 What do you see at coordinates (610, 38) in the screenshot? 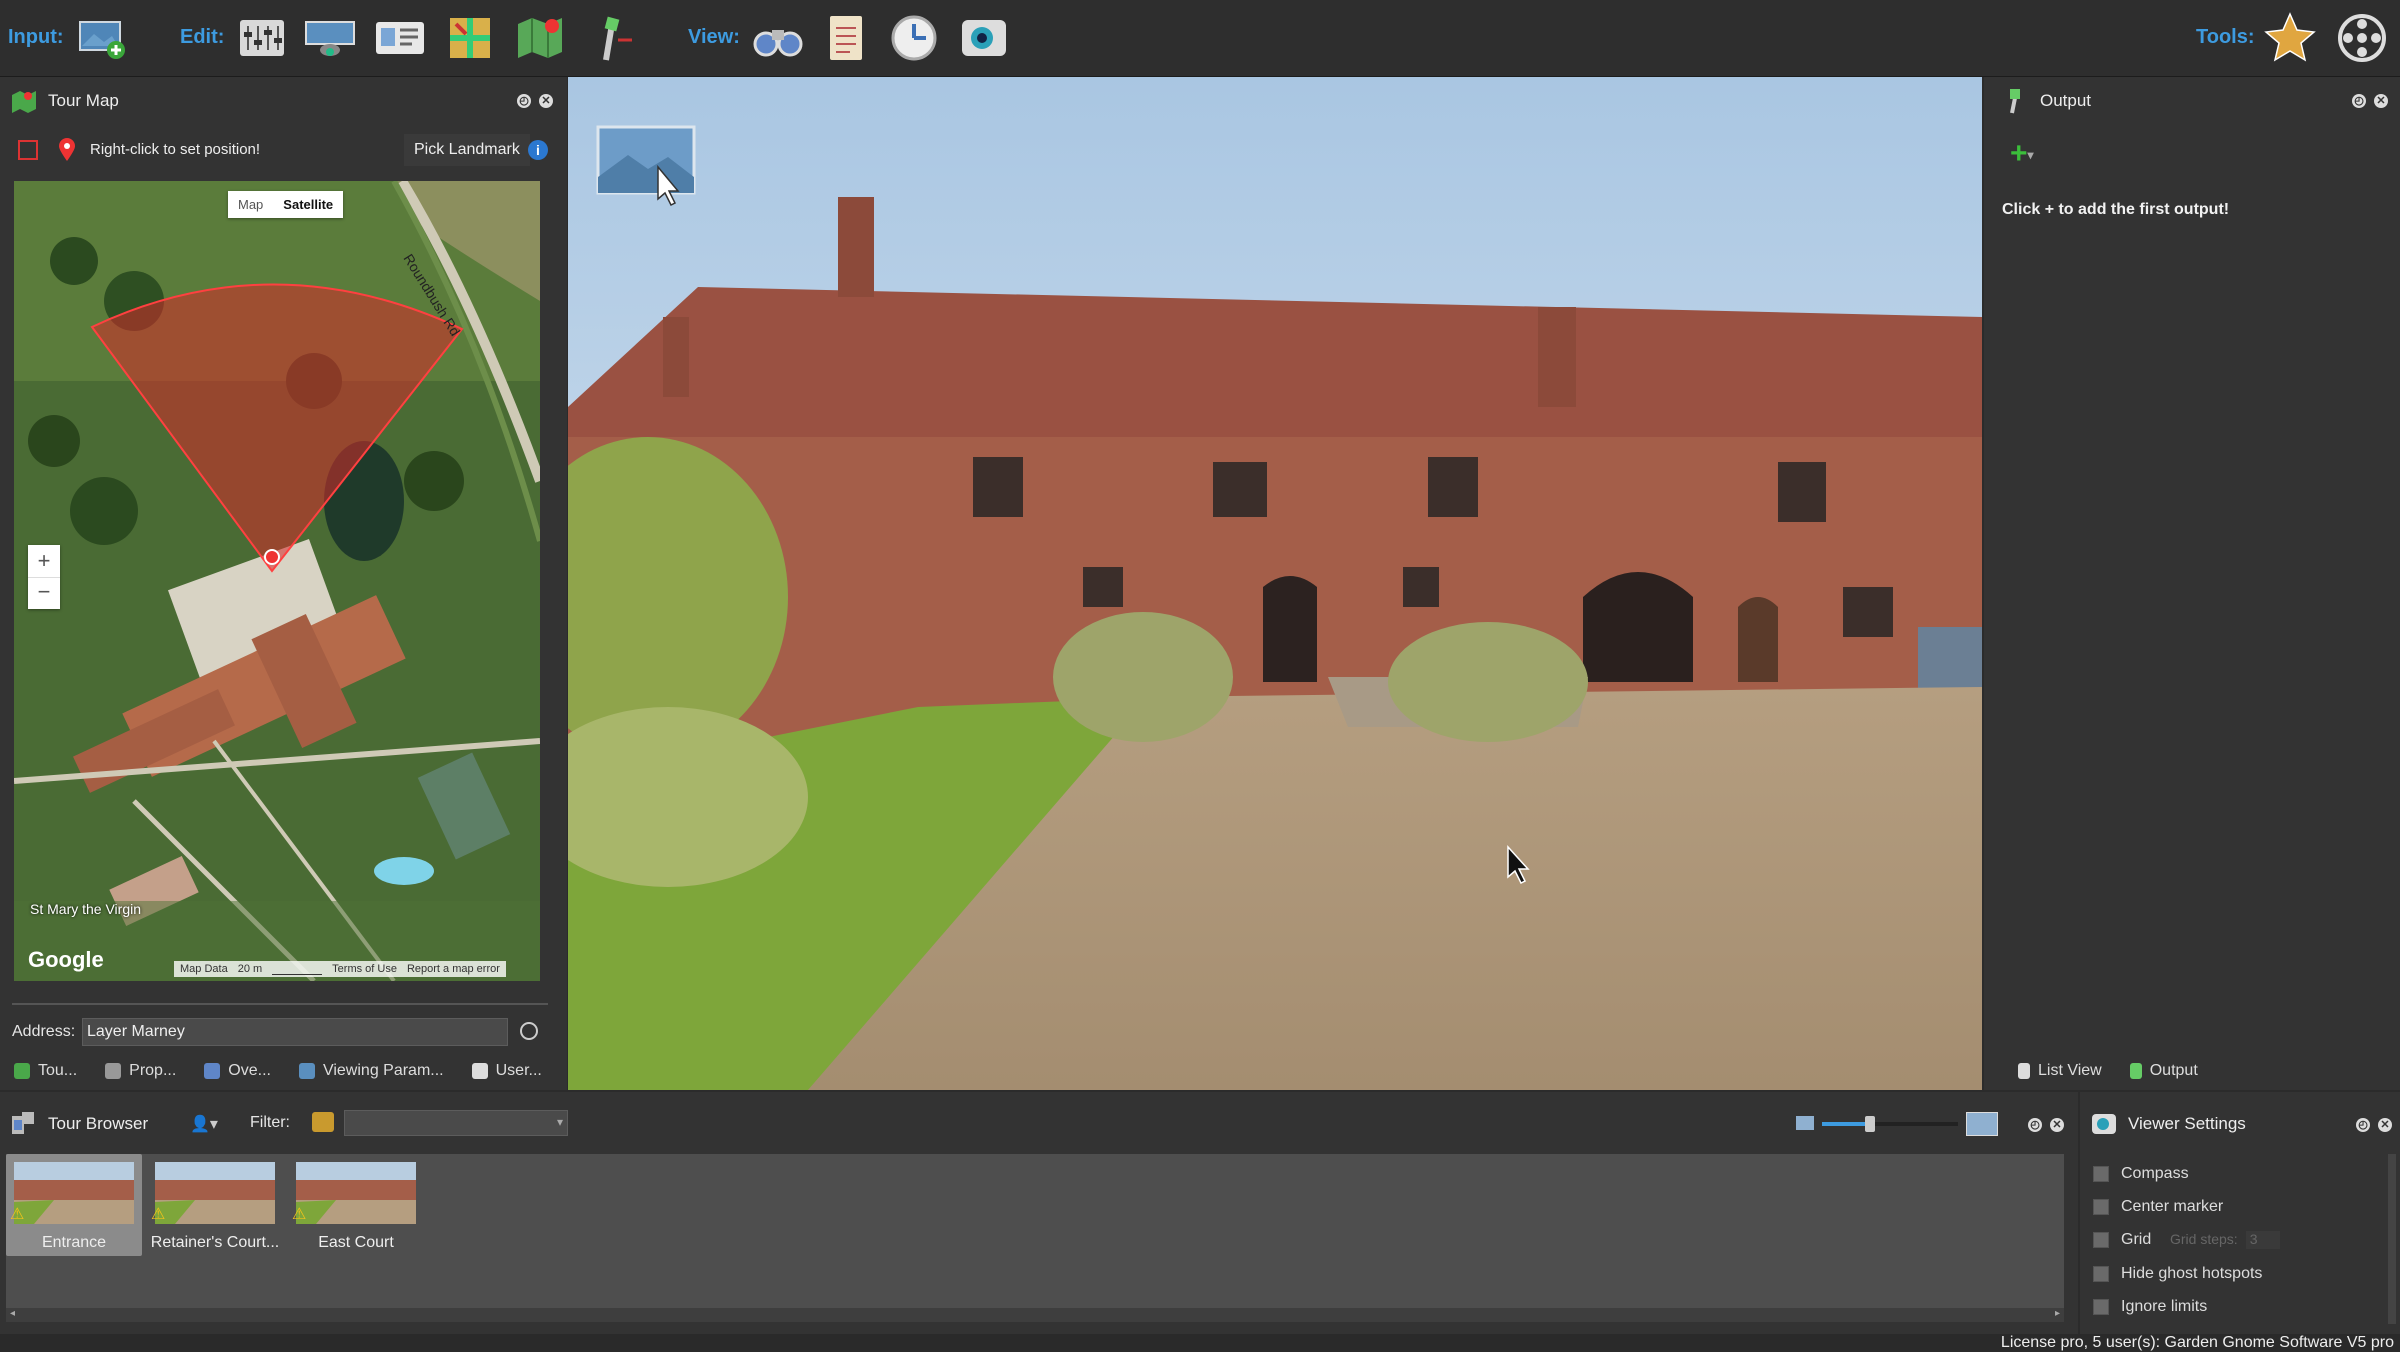
I see `hotspot-wand-icon` at bounding box center [610, 38].